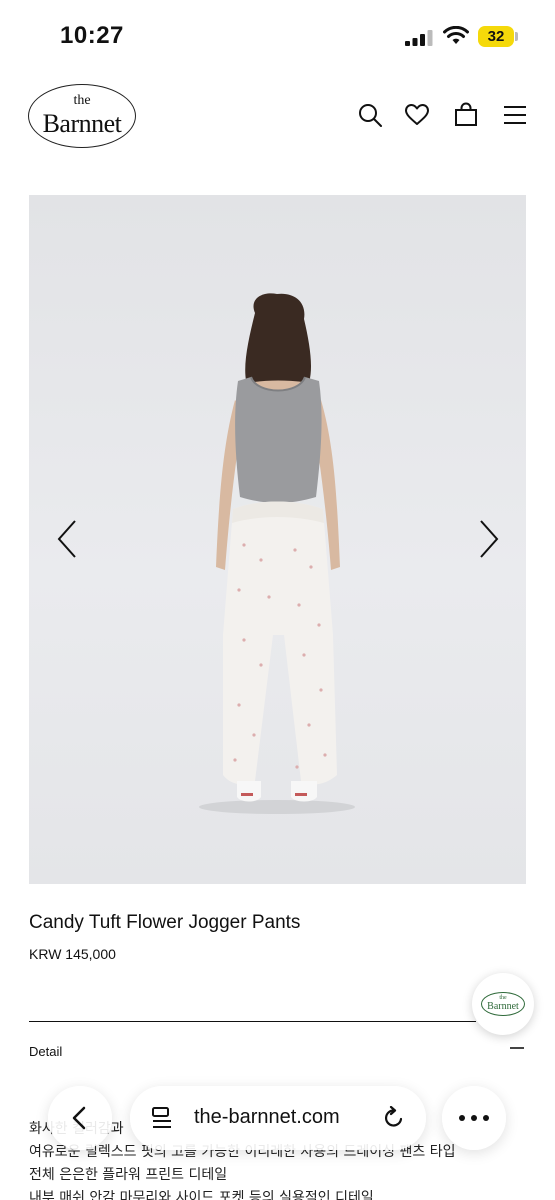  What do you see at coordinates (516, 36) in the screenshot?
I see `battery-cap` at bounding box center [516, 36].